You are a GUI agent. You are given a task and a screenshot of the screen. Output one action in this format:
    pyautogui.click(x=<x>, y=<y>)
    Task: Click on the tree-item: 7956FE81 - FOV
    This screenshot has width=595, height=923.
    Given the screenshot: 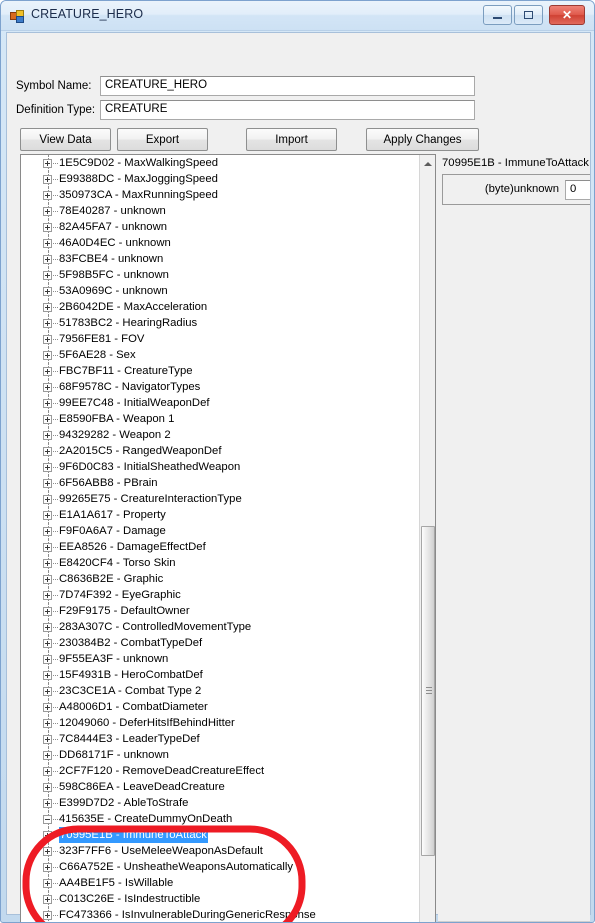 What is the action you would take?
    pyautogui.click(x=221, y=339)
    